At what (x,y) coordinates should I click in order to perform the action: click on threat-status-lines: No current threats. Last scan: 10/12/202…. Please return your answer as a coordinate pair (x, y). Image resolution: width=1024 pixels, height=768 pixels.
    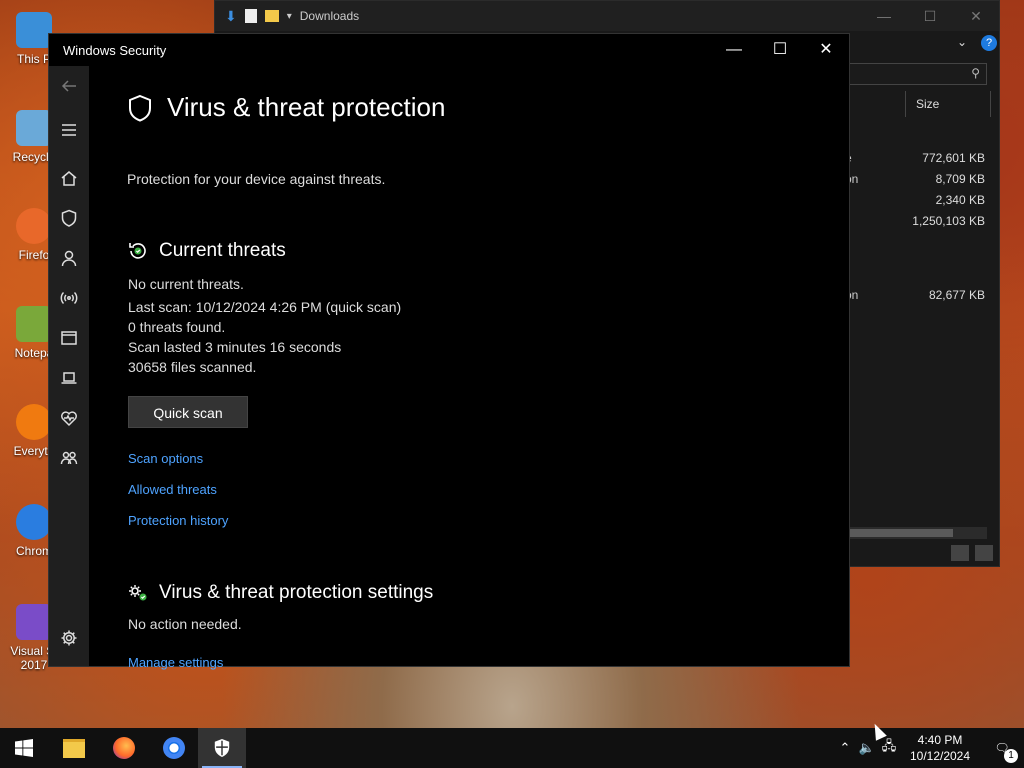
    Looking at the image, I should click on (264, 325).